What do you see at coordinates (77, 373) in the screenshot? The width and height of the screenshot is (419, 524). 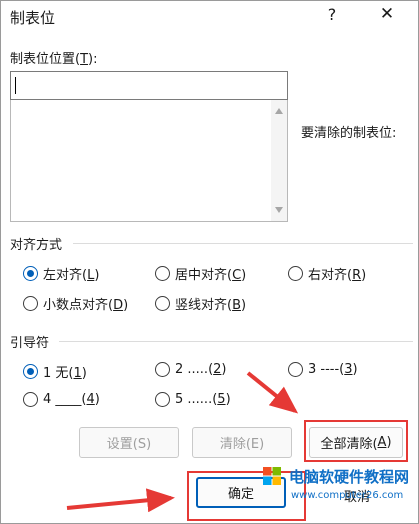 I see `leader-none-hotkey: 1` at bounding box center [77, 373].